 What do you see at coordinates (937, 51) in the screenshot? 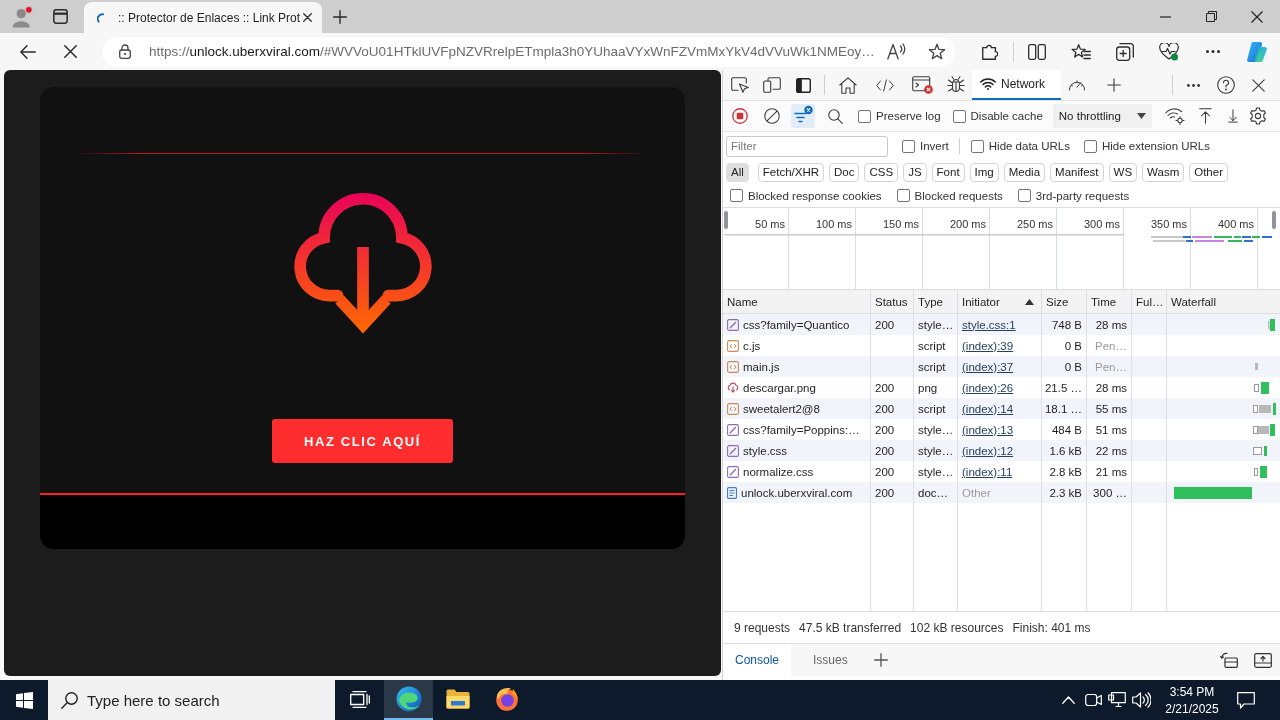
I see `star-icon` at bounding box center [937, 51].